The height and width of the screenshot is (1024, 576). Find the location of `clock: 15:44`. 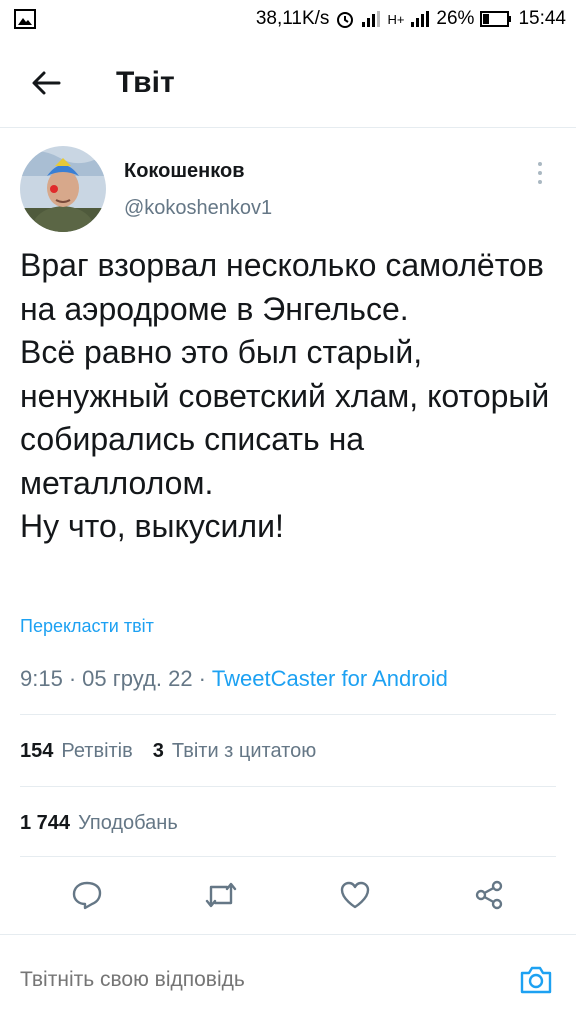

clock: 15:44 is located at coordinates (542, 18).